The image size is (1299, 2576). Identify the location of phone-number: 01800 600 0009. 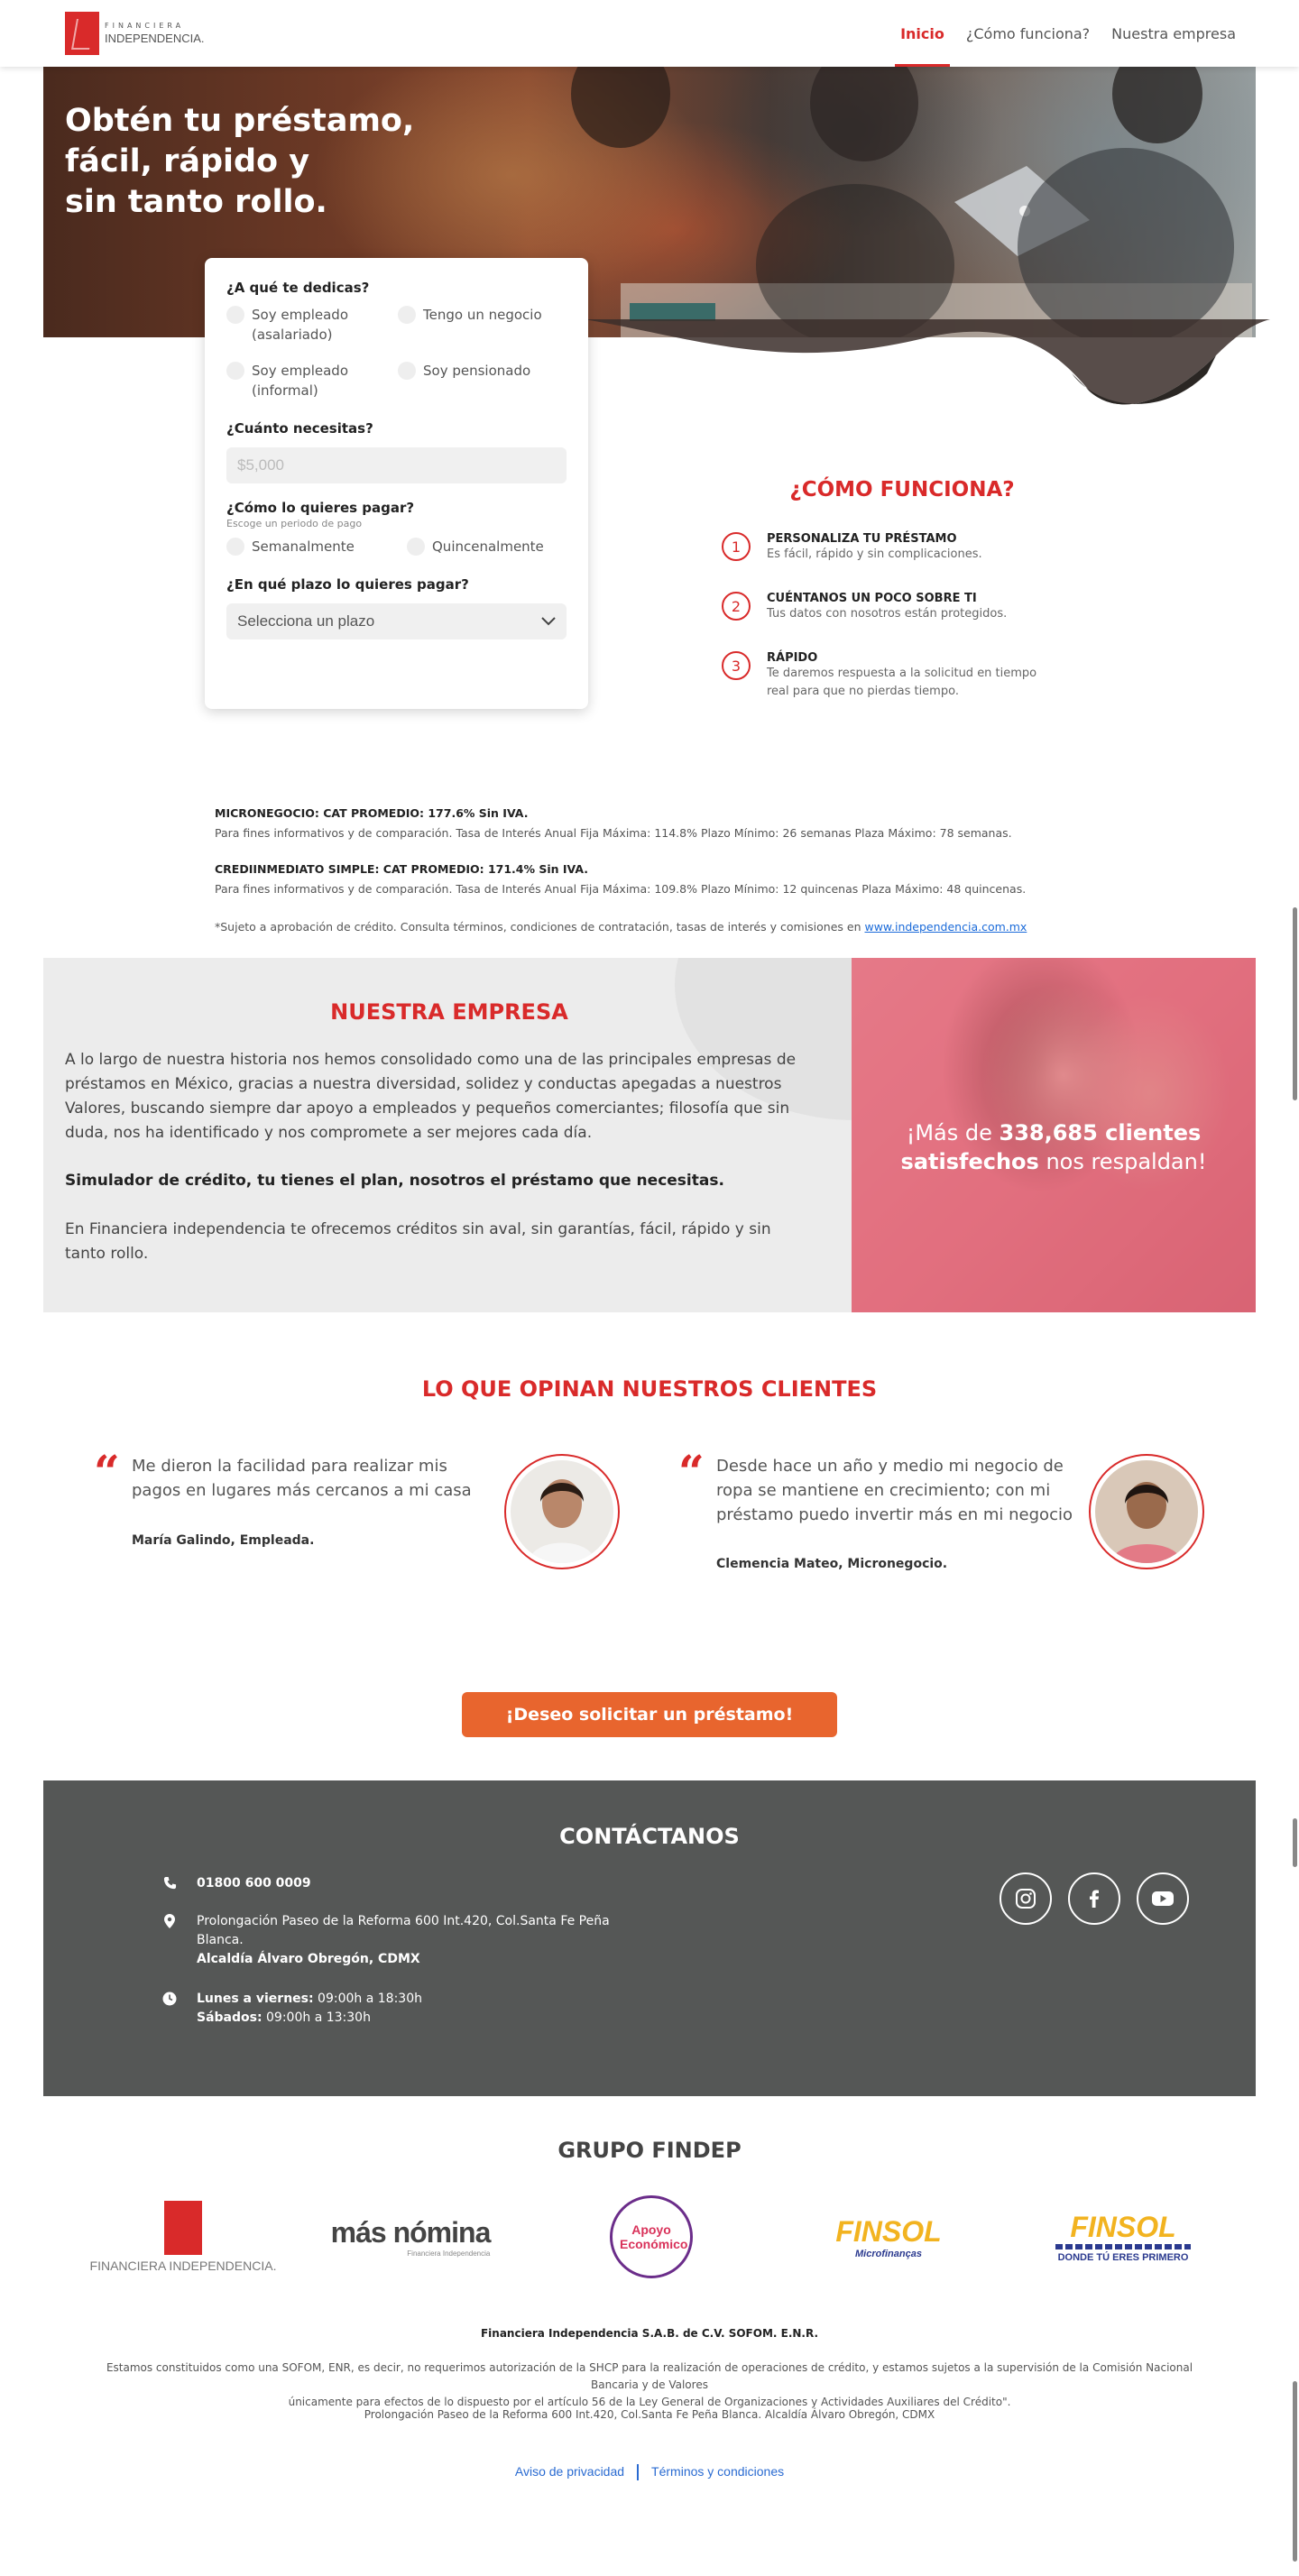
(254, 1884).